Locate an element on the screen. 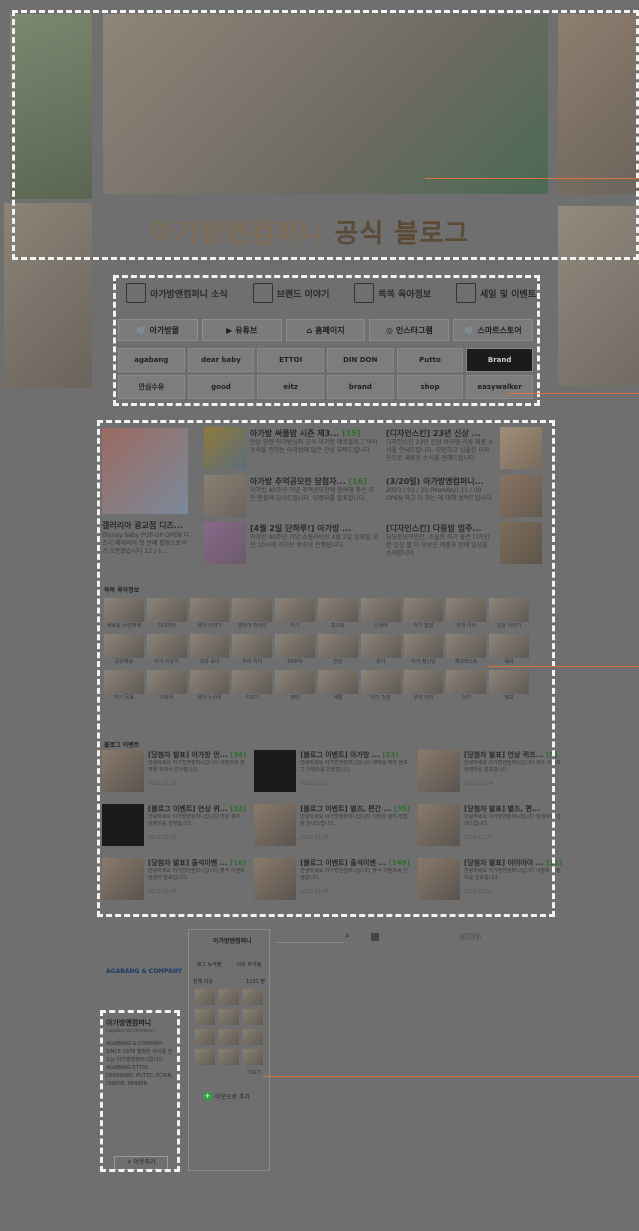  neighbor-count: 1101 명 is located at coordinates (255, 982).